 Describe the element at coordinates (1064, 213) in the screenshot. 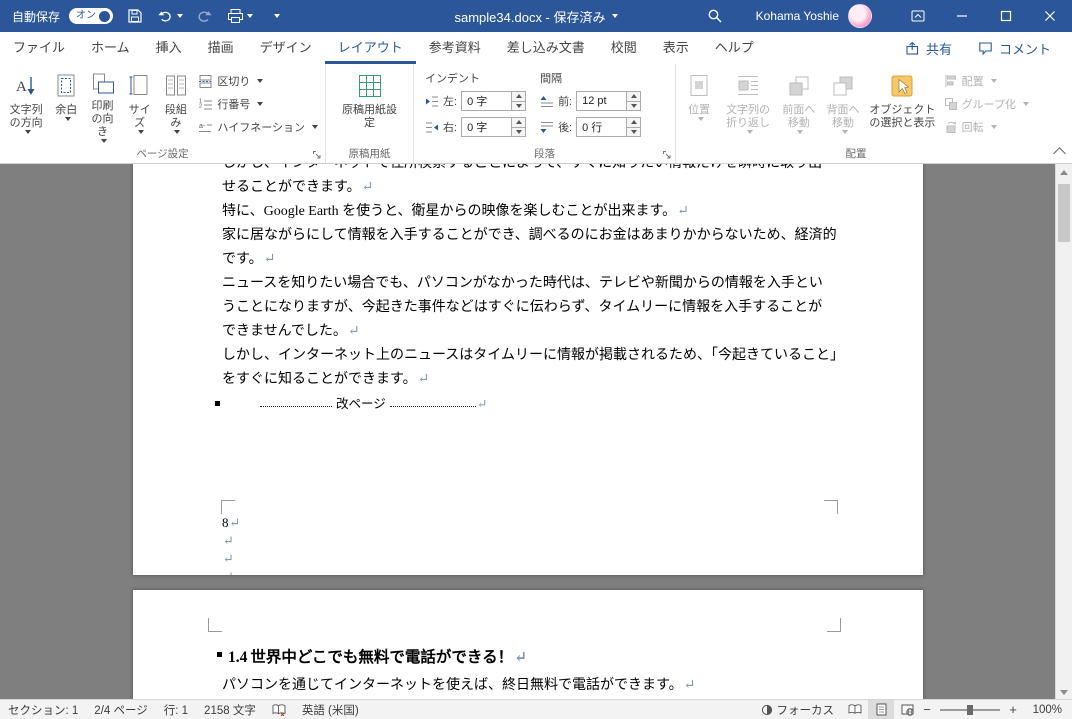

I see `scrollbar-thumb` at that location.